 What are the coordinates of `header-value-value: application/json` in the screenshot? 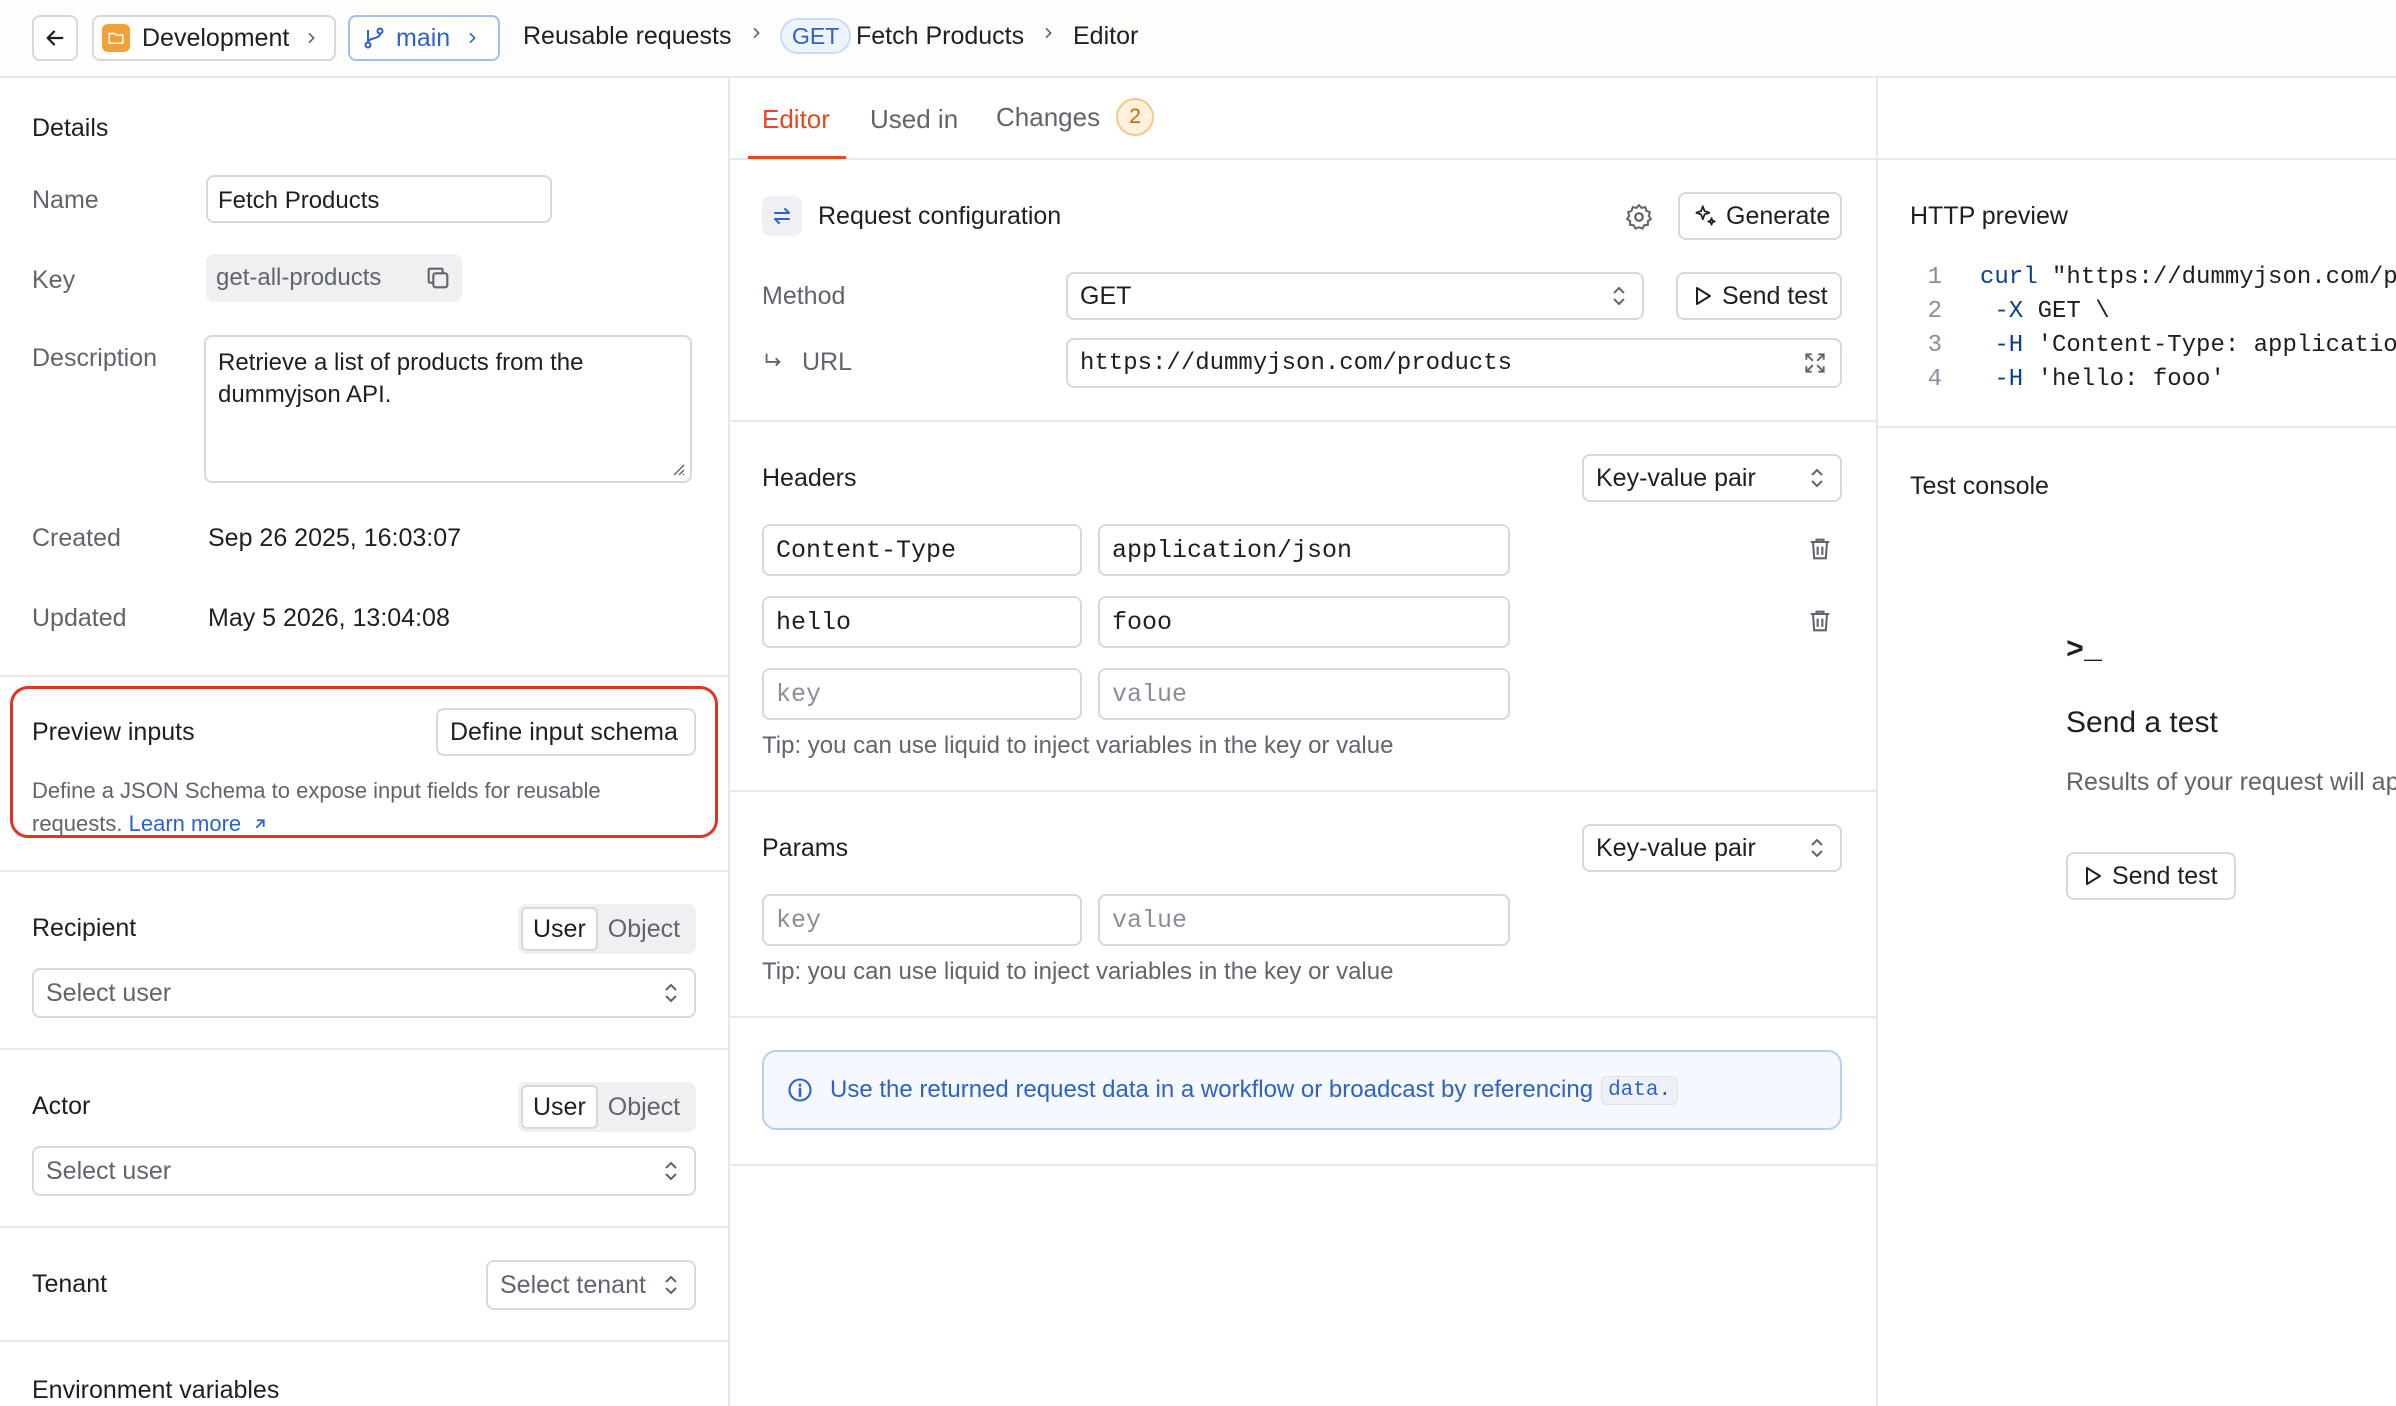 It's located at (1232, 550).